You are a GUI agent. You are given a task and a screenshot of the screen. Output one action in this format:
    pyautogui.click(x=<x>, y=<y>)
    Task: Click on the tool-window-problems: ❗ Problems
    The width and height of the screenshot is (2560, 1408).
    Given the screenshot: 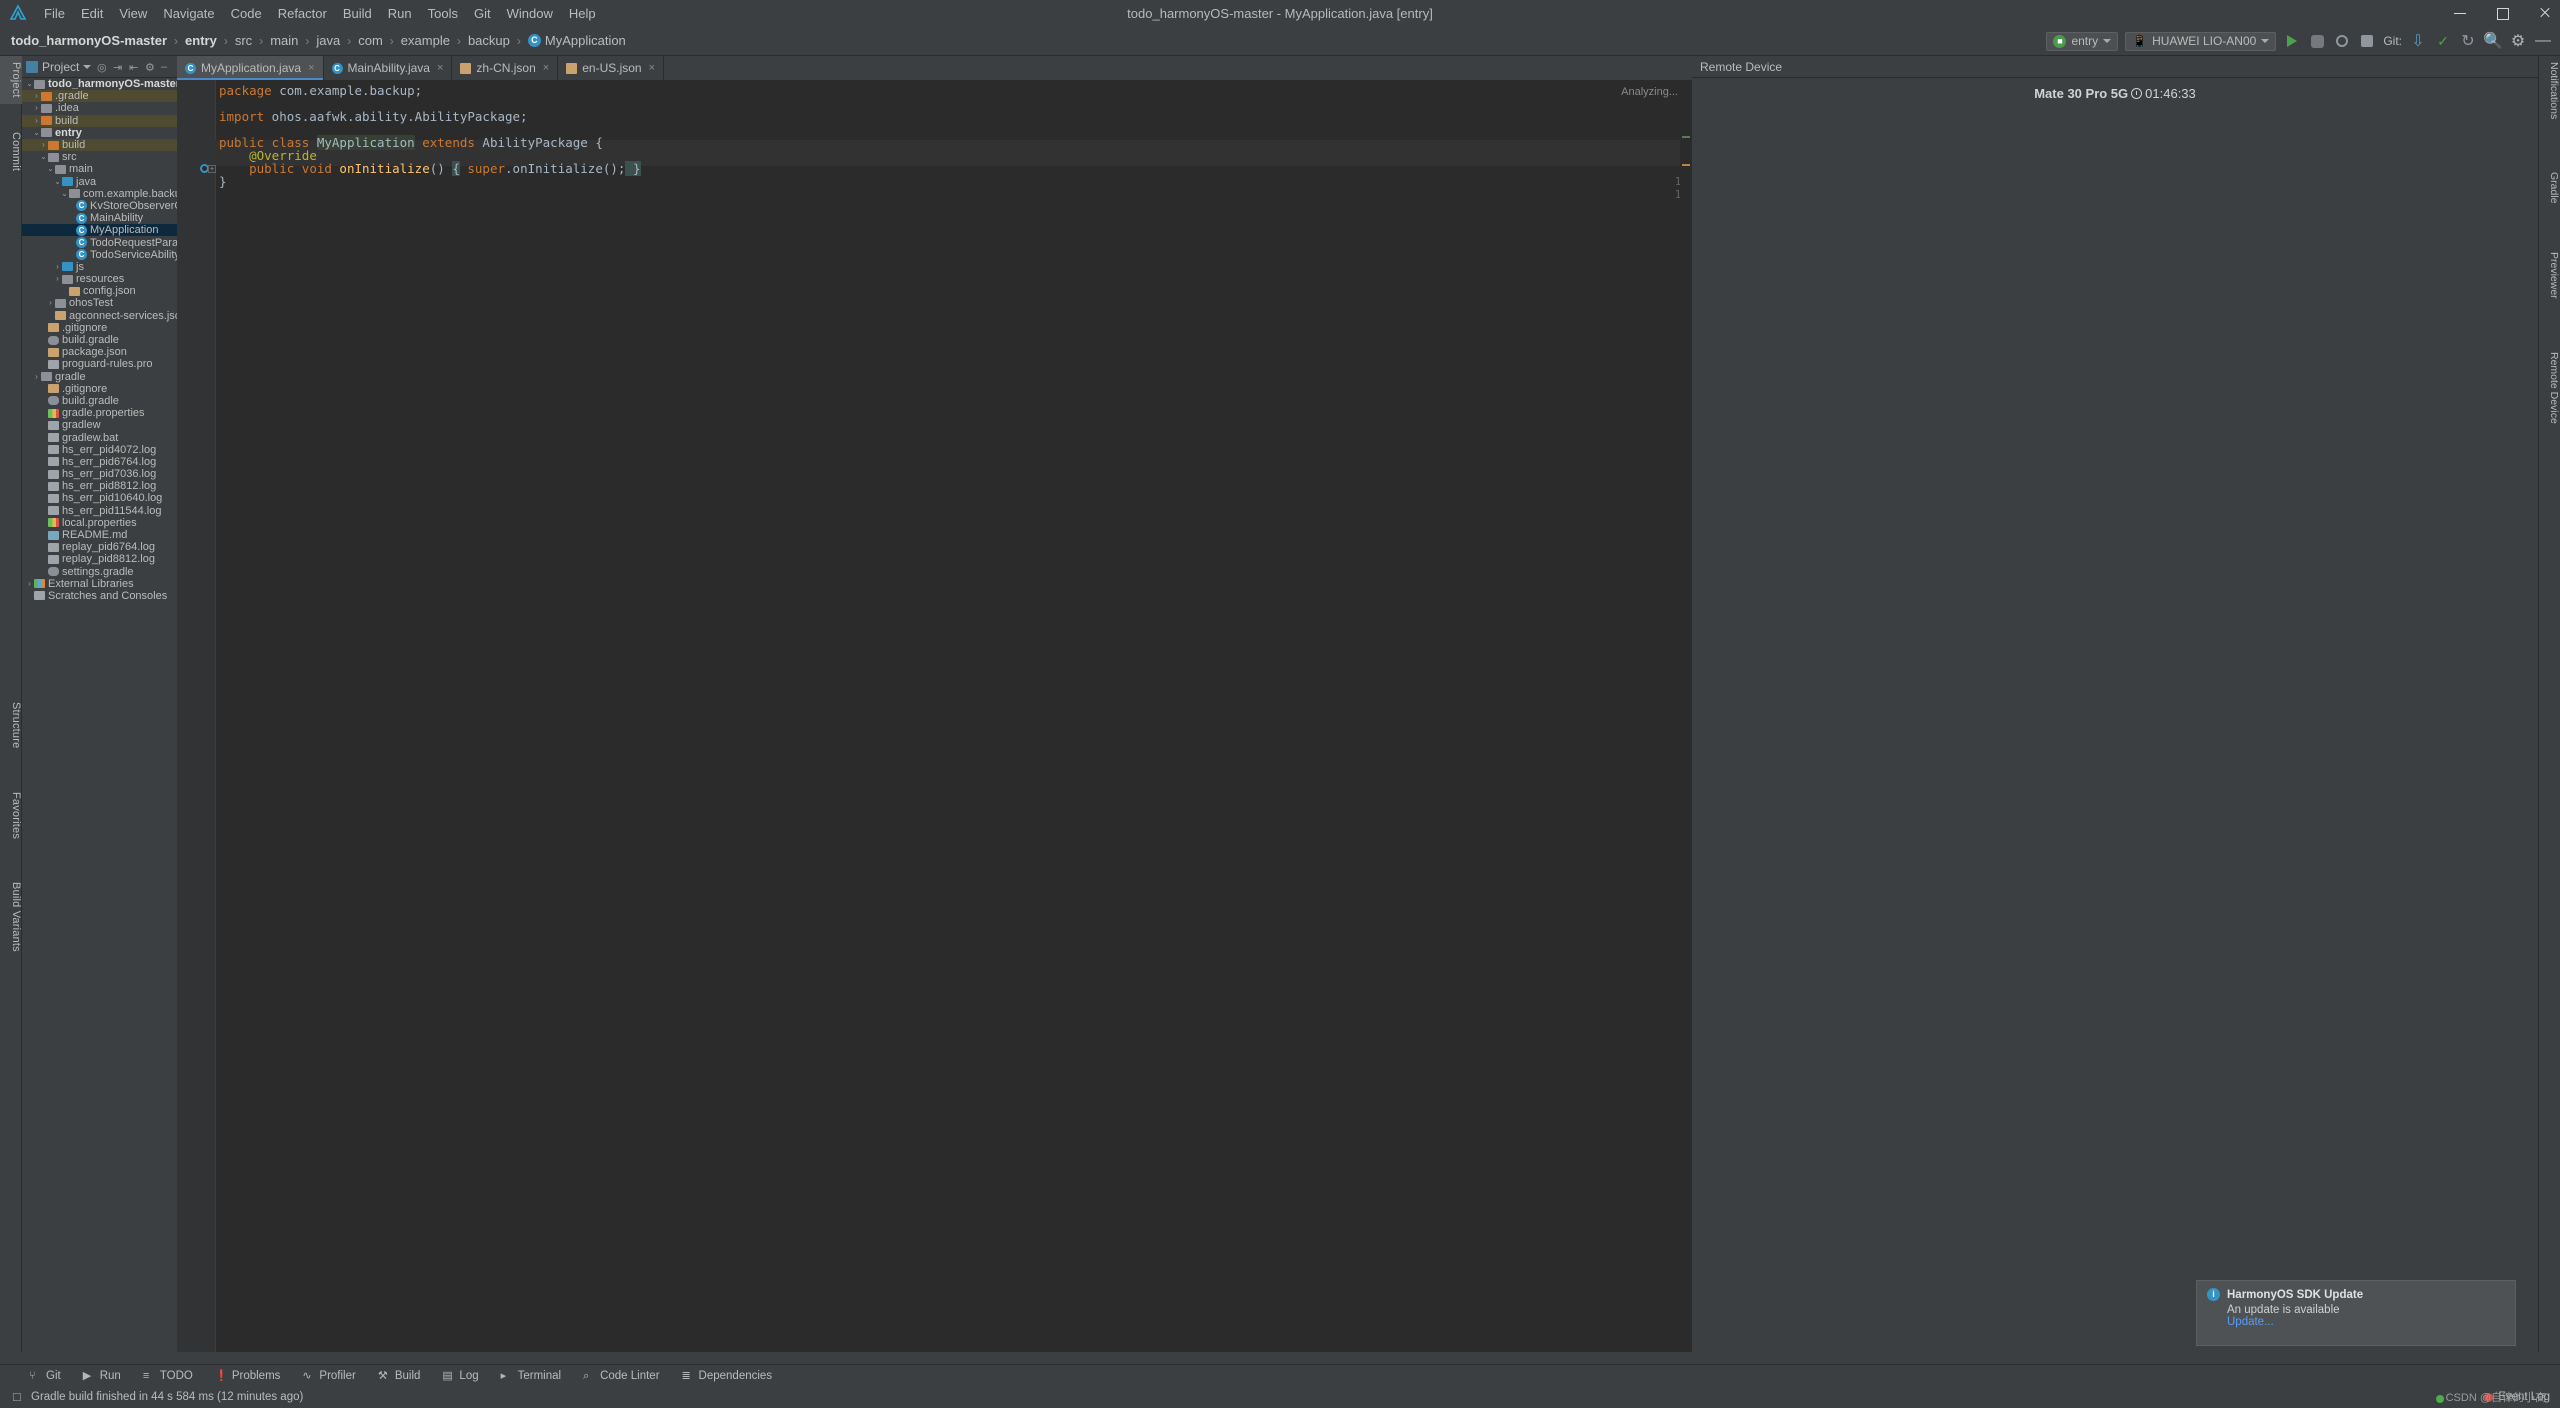 What is the action you would take?
    pyautogui.click(x=248, y=1376)
    